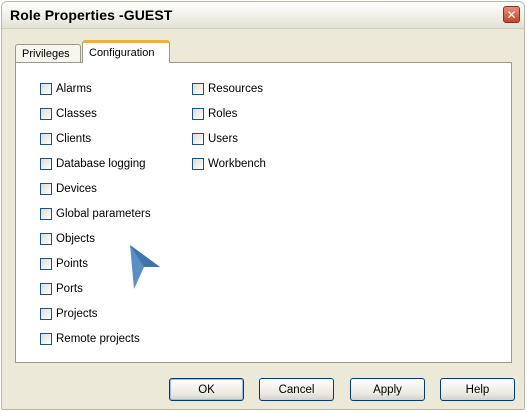 This screenshot has width=527, height=412. I want to click on checkbox-label: Objects, so click(75, 239).